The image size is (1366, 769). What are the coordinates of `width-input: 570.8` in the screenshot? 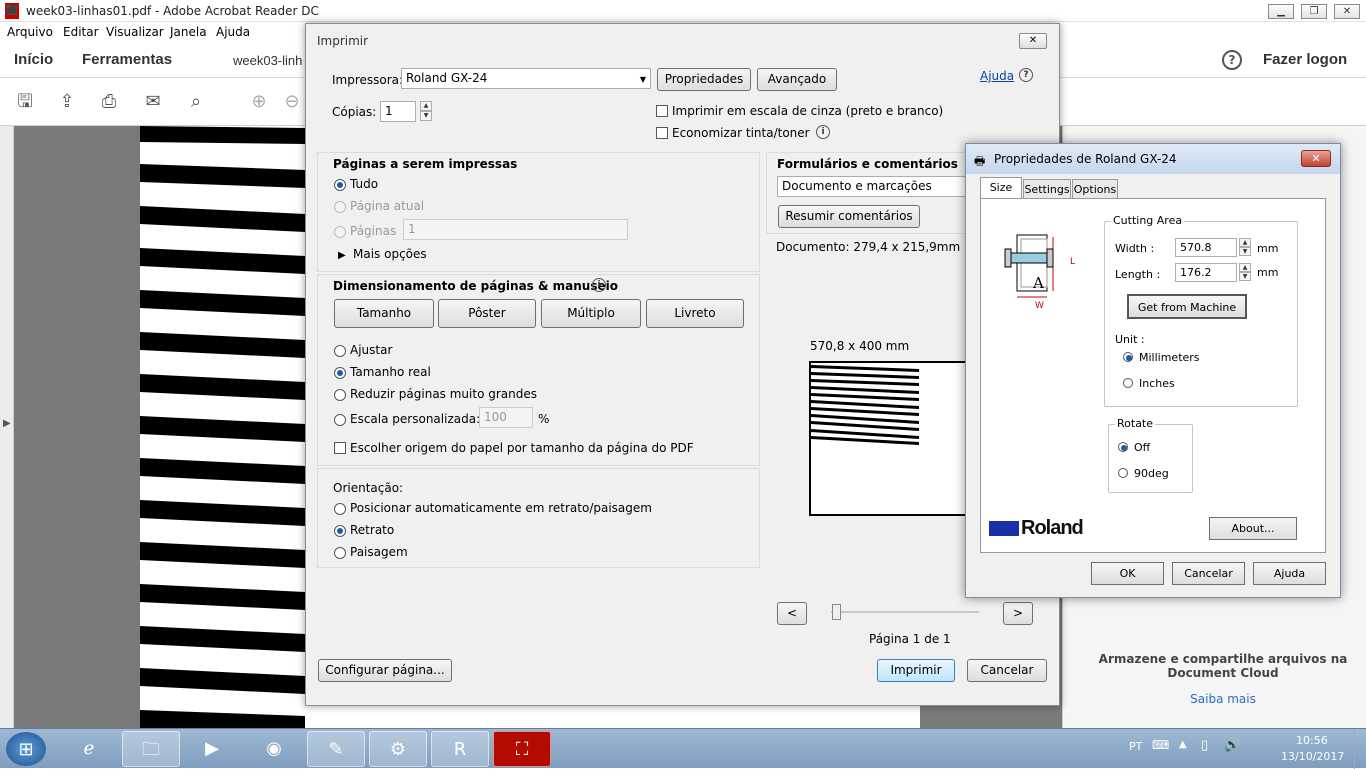 It's located at (1206, 247).